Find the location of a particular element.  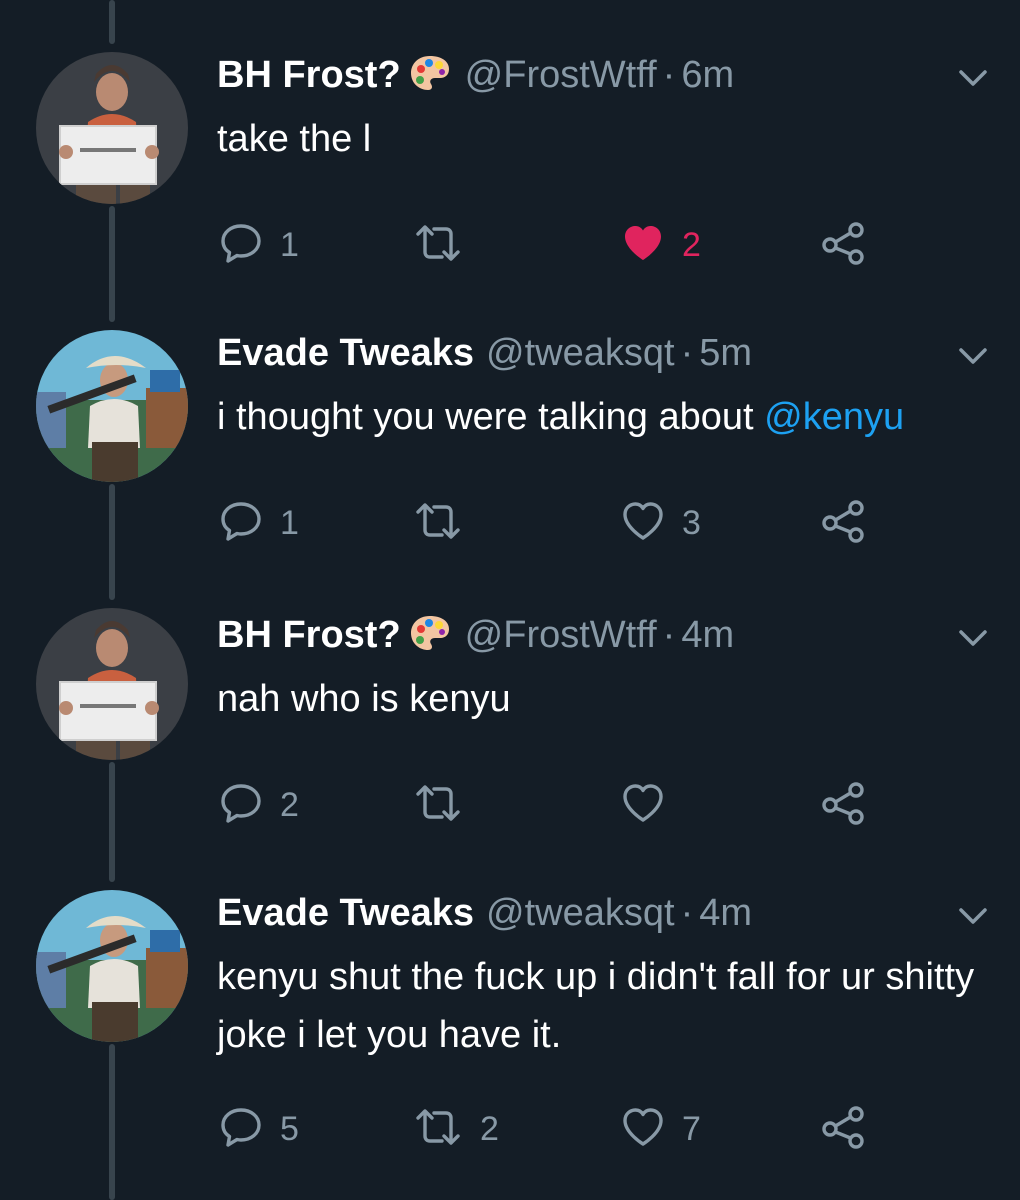

tweet-text: take the l is located at coordinates (612, 139).